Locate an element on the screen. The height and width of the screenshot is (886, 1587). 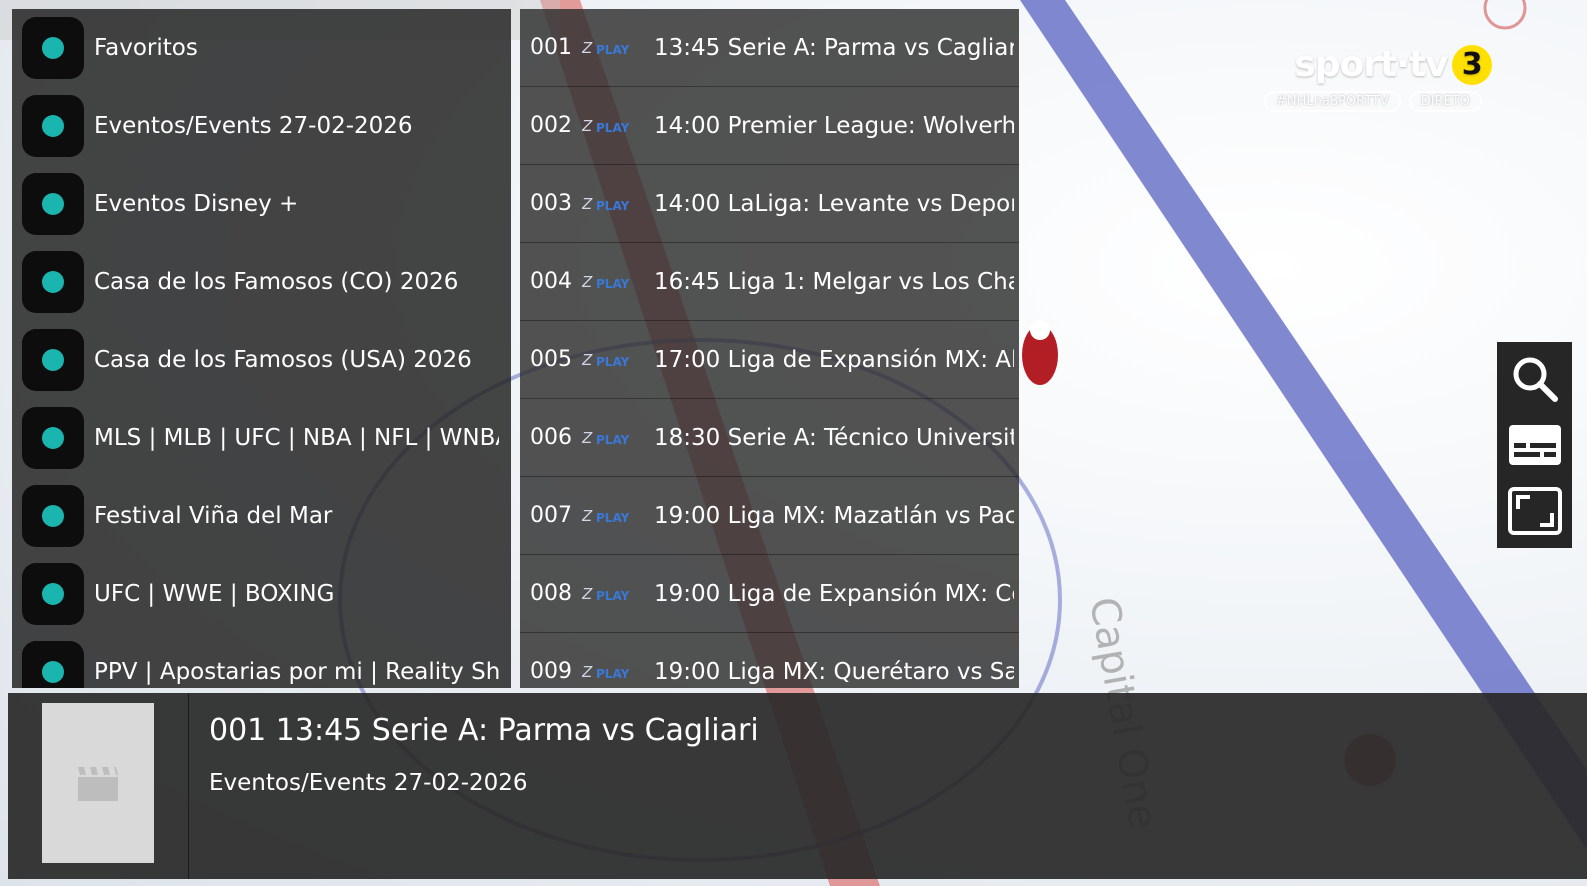
fullscreen-button is located at coordinates (1535, 511).